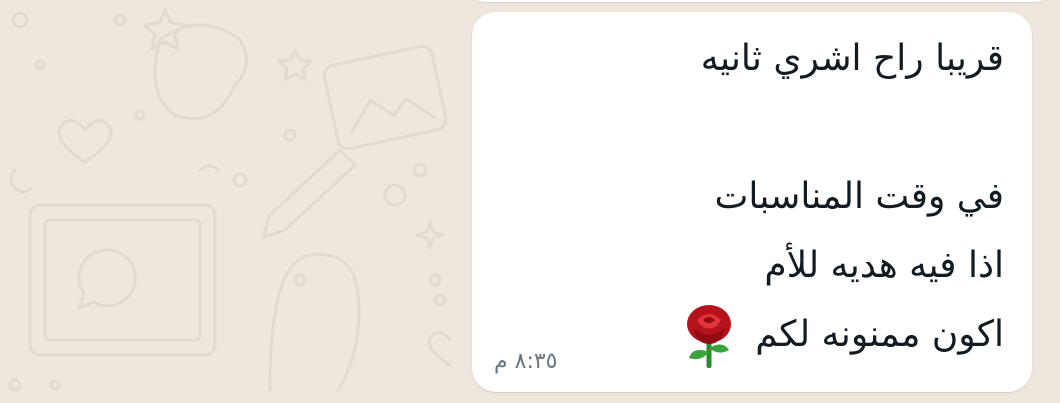 Image resolution: width=1060 pixels, height=403 pixels. Describe the element at coordinates (852, 58) in the screenshot. I see `message-line-1: قريبا راح اشري ثانيه` at that location.